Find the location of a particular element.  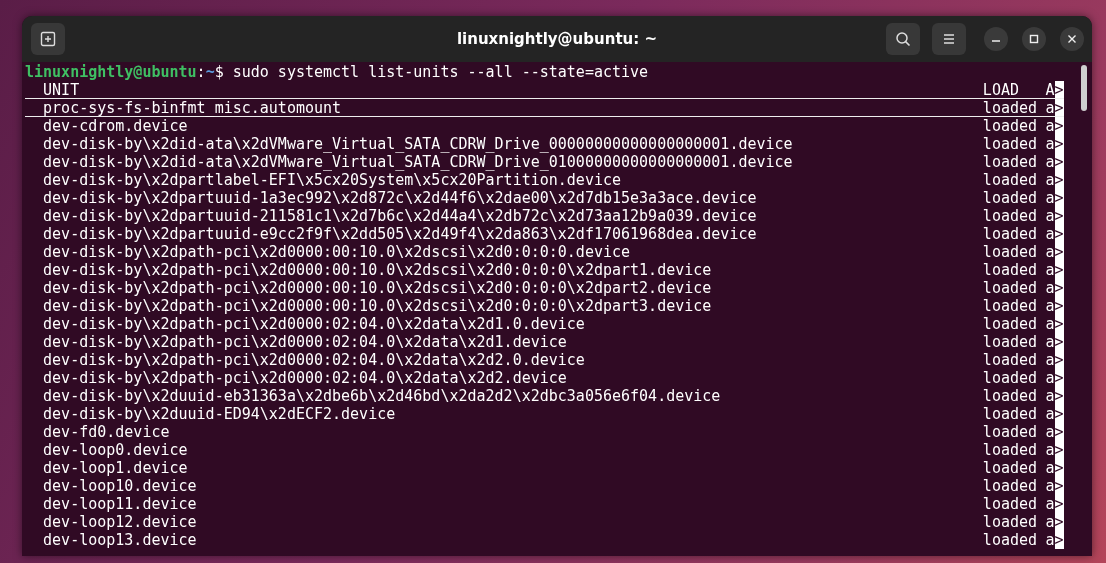

unit-name: dev-disk-by\x2dpath-pci\x2d0000:02:04.0\x2data\x2d1.device is located at coordinates (305, 342).